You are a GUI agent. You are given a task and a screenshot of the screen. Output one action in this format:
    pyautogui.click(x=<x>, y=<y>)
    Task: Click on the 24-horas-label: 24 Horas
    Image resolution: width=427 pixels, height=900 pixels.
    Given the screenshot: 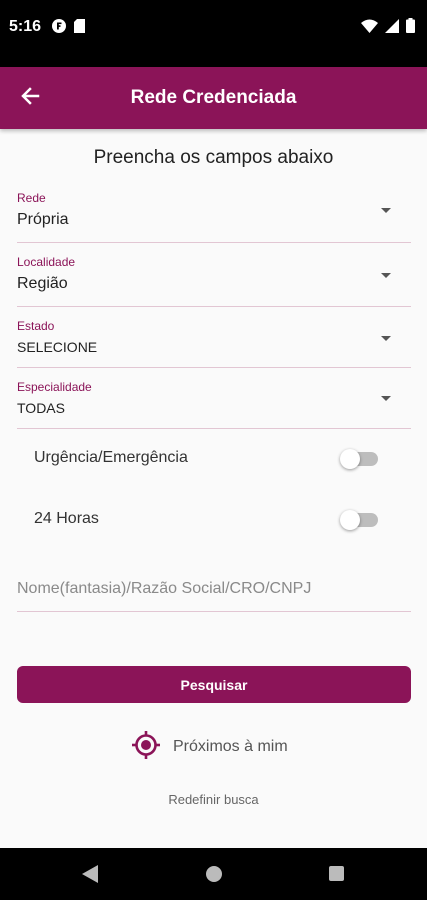 What is the action you would take?
    pyautogui.click(x=66, y=518)
    